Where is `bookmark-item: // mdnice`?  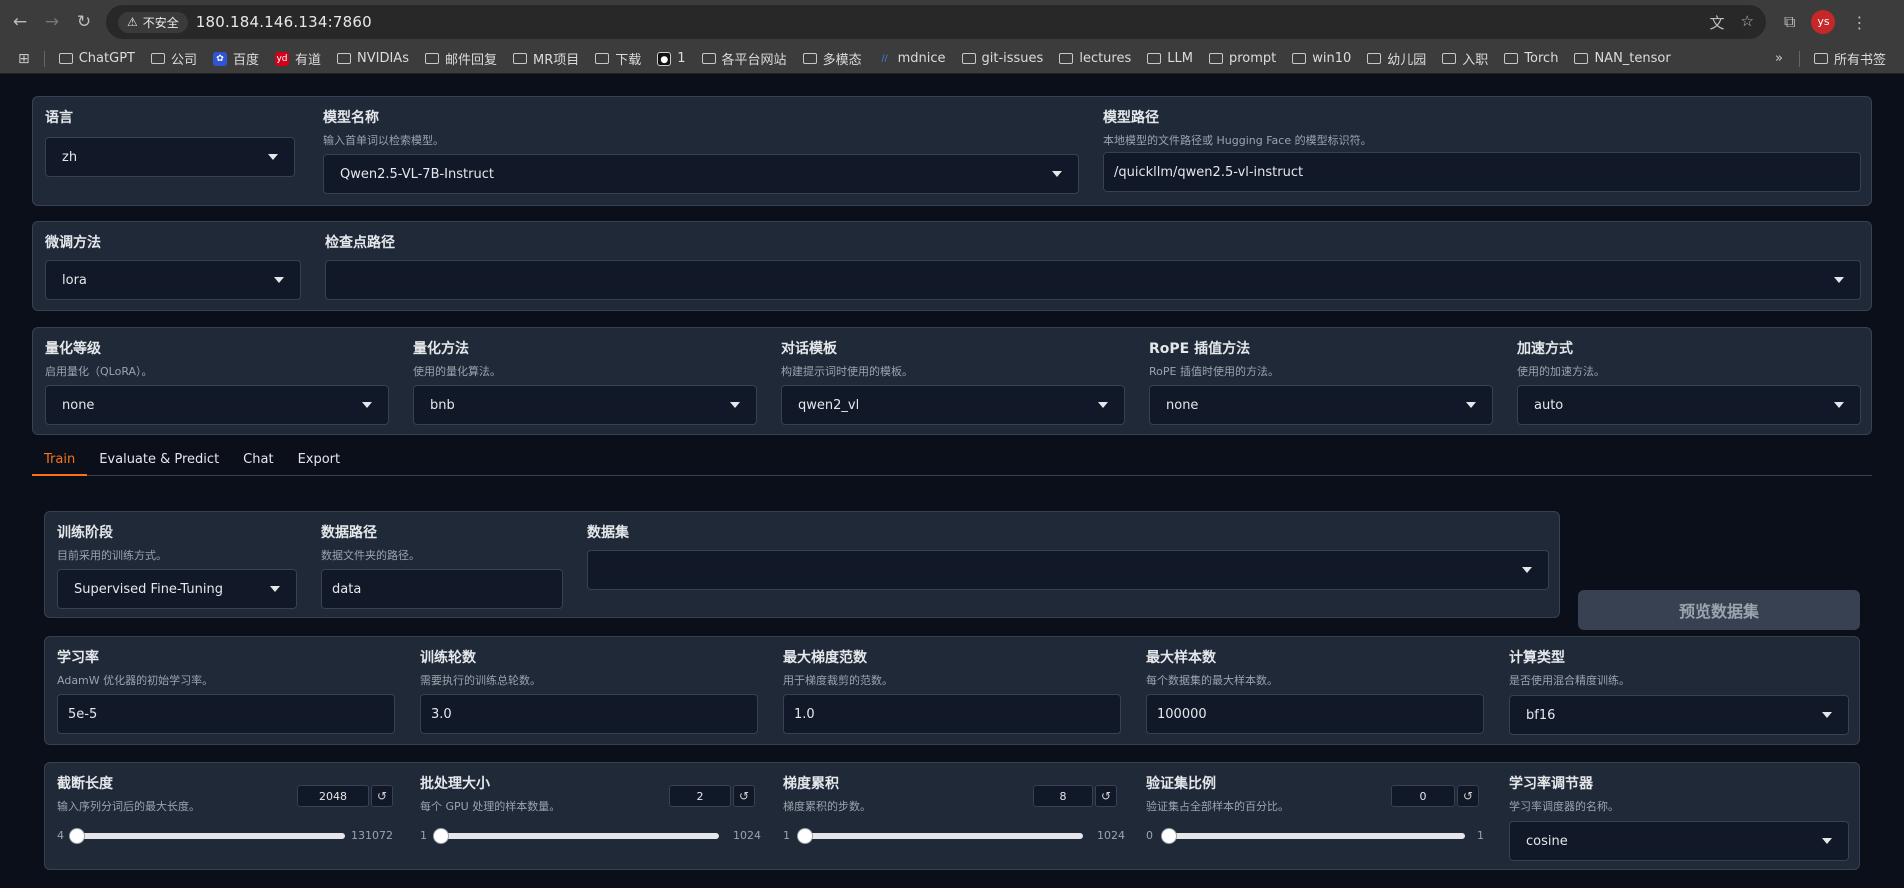 bookmark-item: // mdnice is located at coordinates (912, 59).